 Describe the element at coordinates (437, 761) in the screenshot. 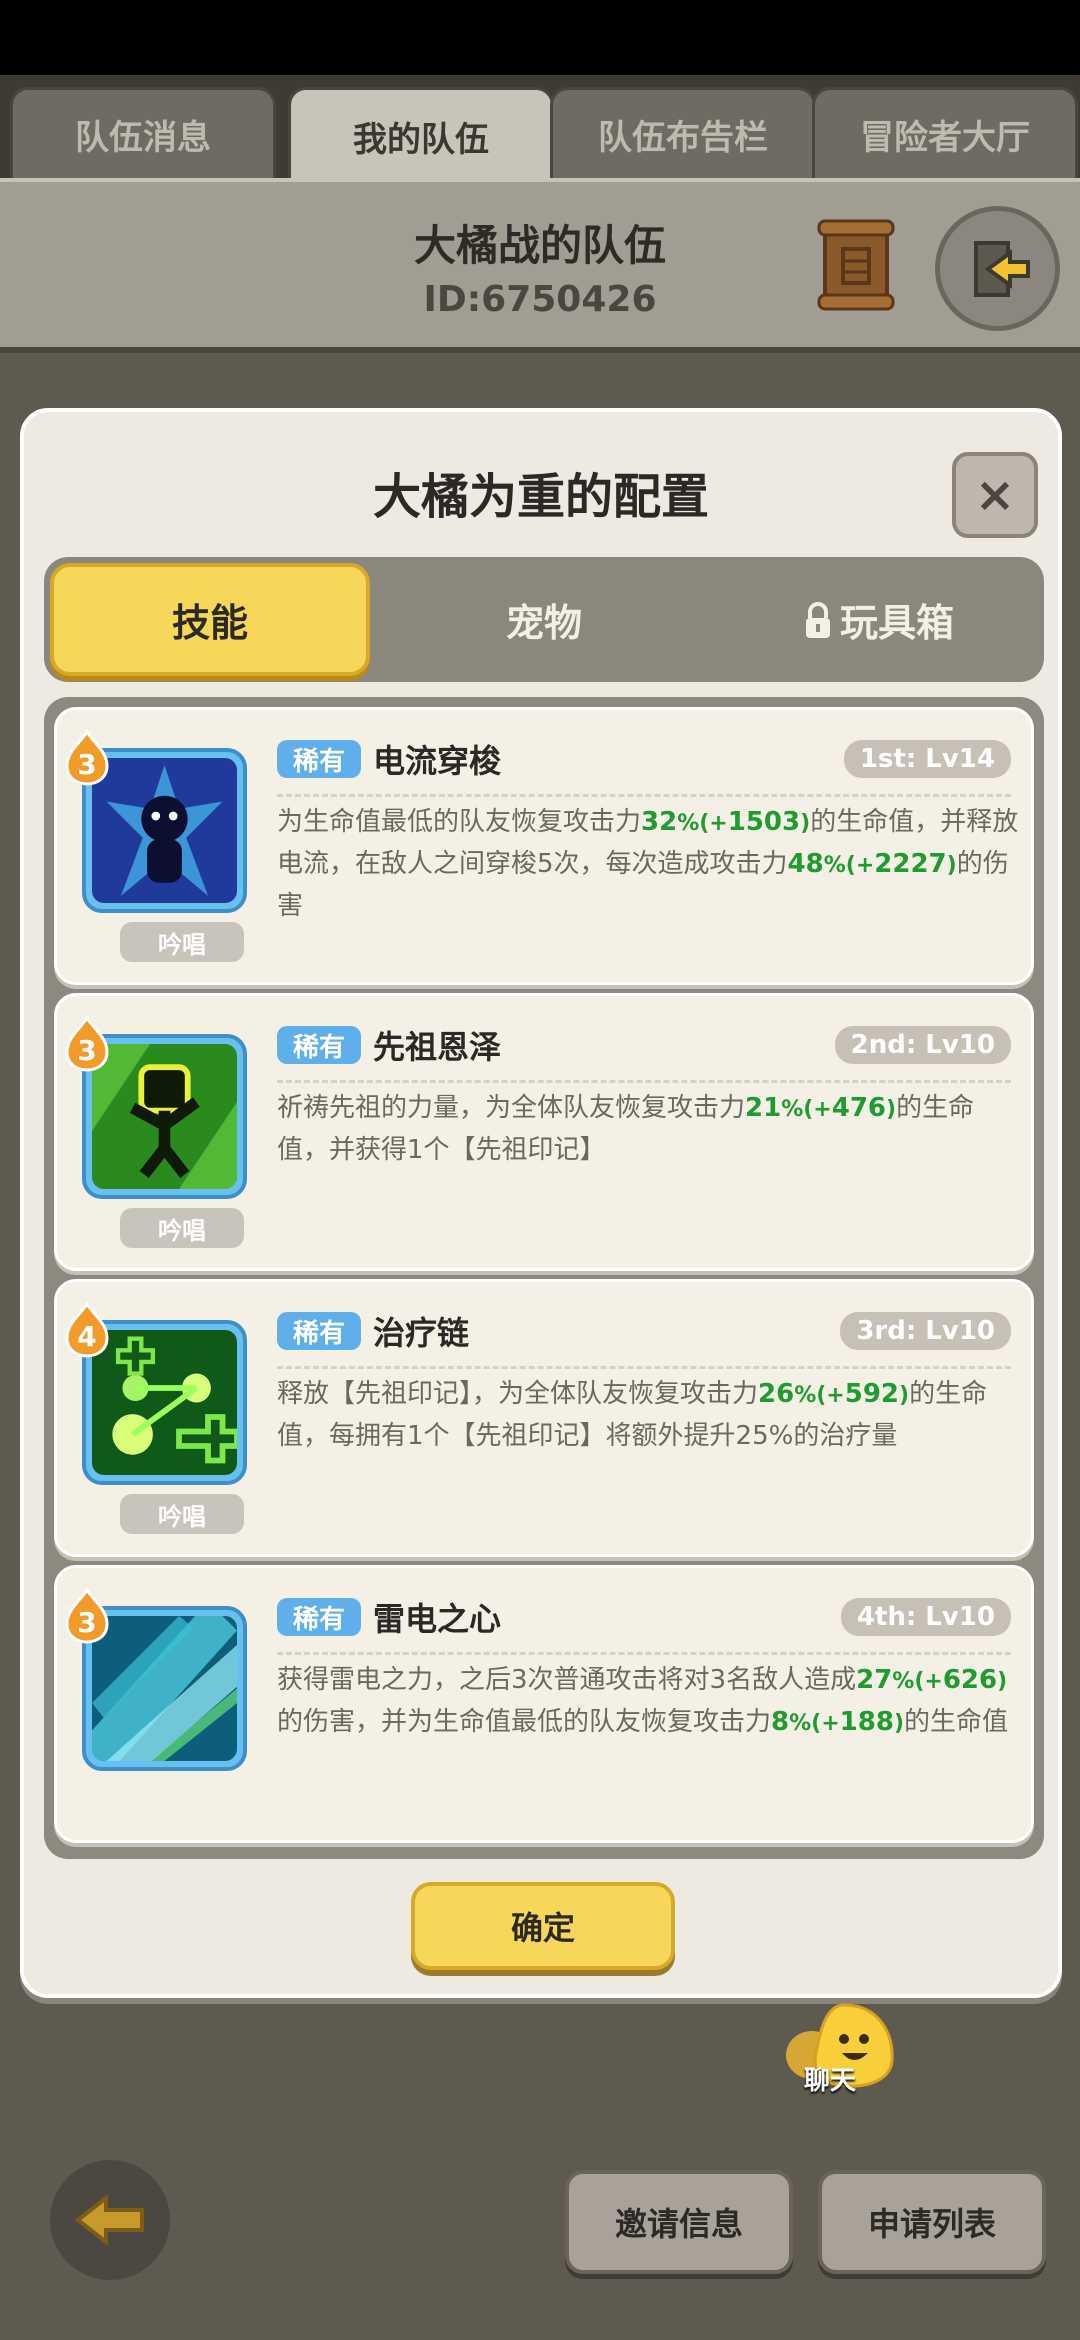

I see `skill-name: 电流穿梭` at that location.